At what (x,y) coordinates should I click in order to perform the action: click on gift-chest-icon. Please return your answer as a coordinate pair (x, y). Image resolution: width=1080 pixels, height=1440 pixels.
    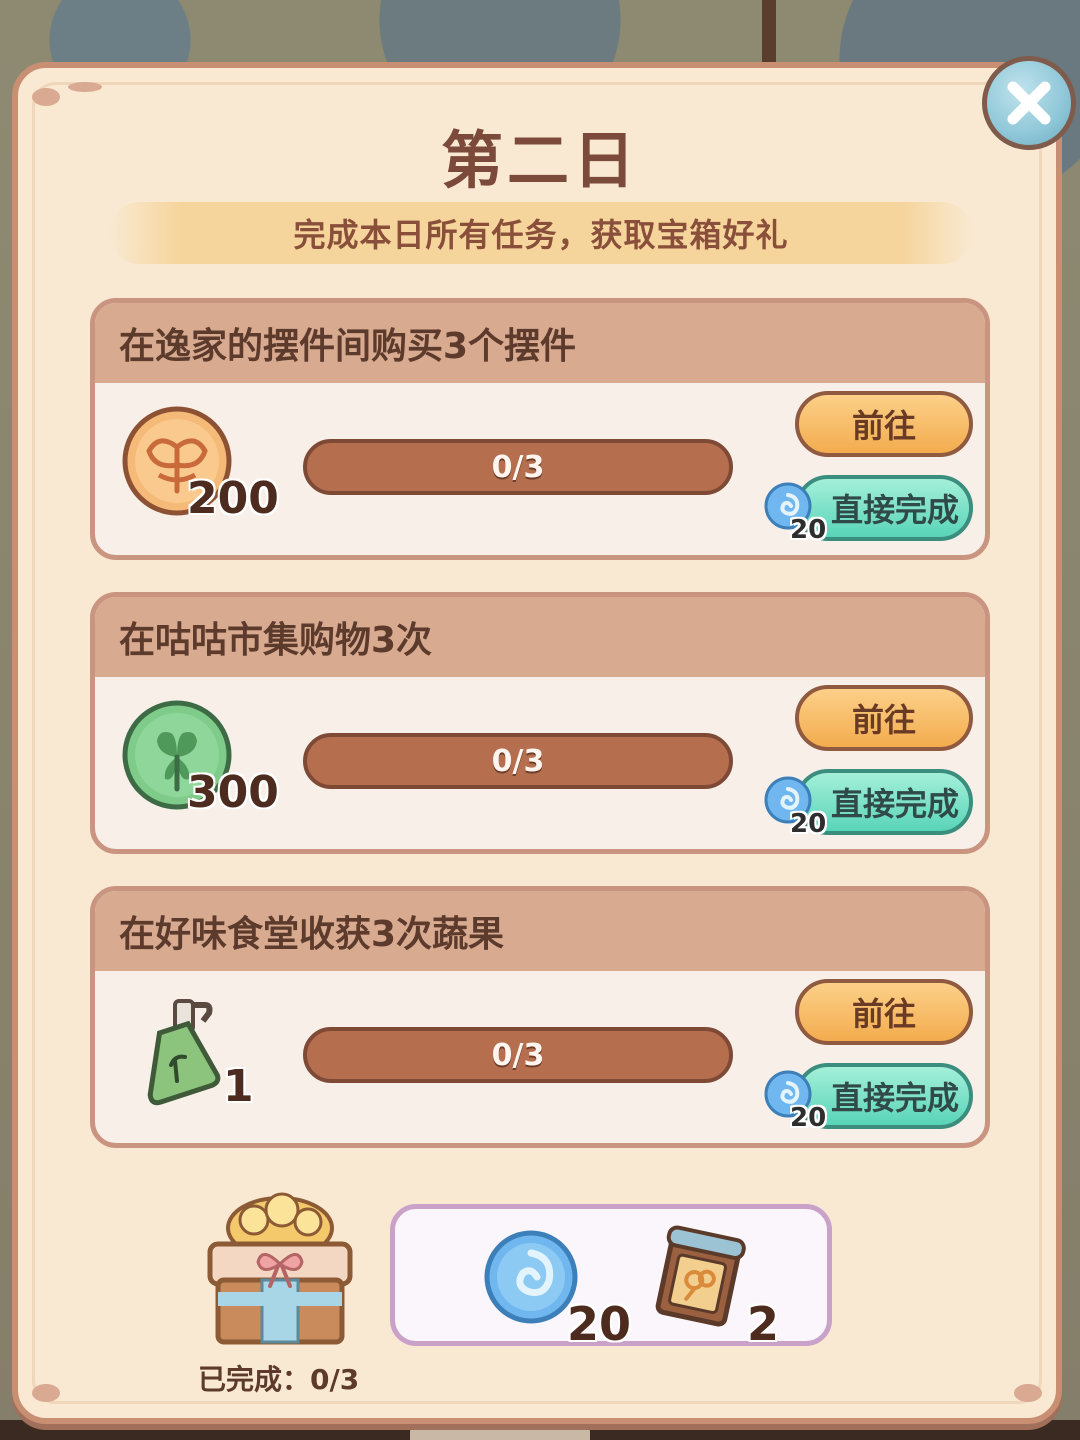
    Looking at the image, I should click on (280, 1268).